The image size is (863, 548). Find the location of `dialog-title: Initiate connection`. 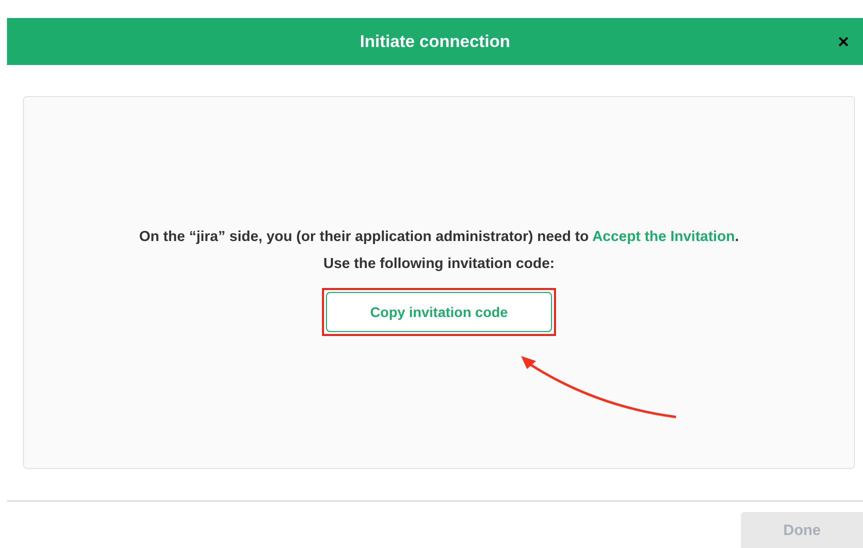

dialog-title: Initiate connection is located at coordinates (435, 42).